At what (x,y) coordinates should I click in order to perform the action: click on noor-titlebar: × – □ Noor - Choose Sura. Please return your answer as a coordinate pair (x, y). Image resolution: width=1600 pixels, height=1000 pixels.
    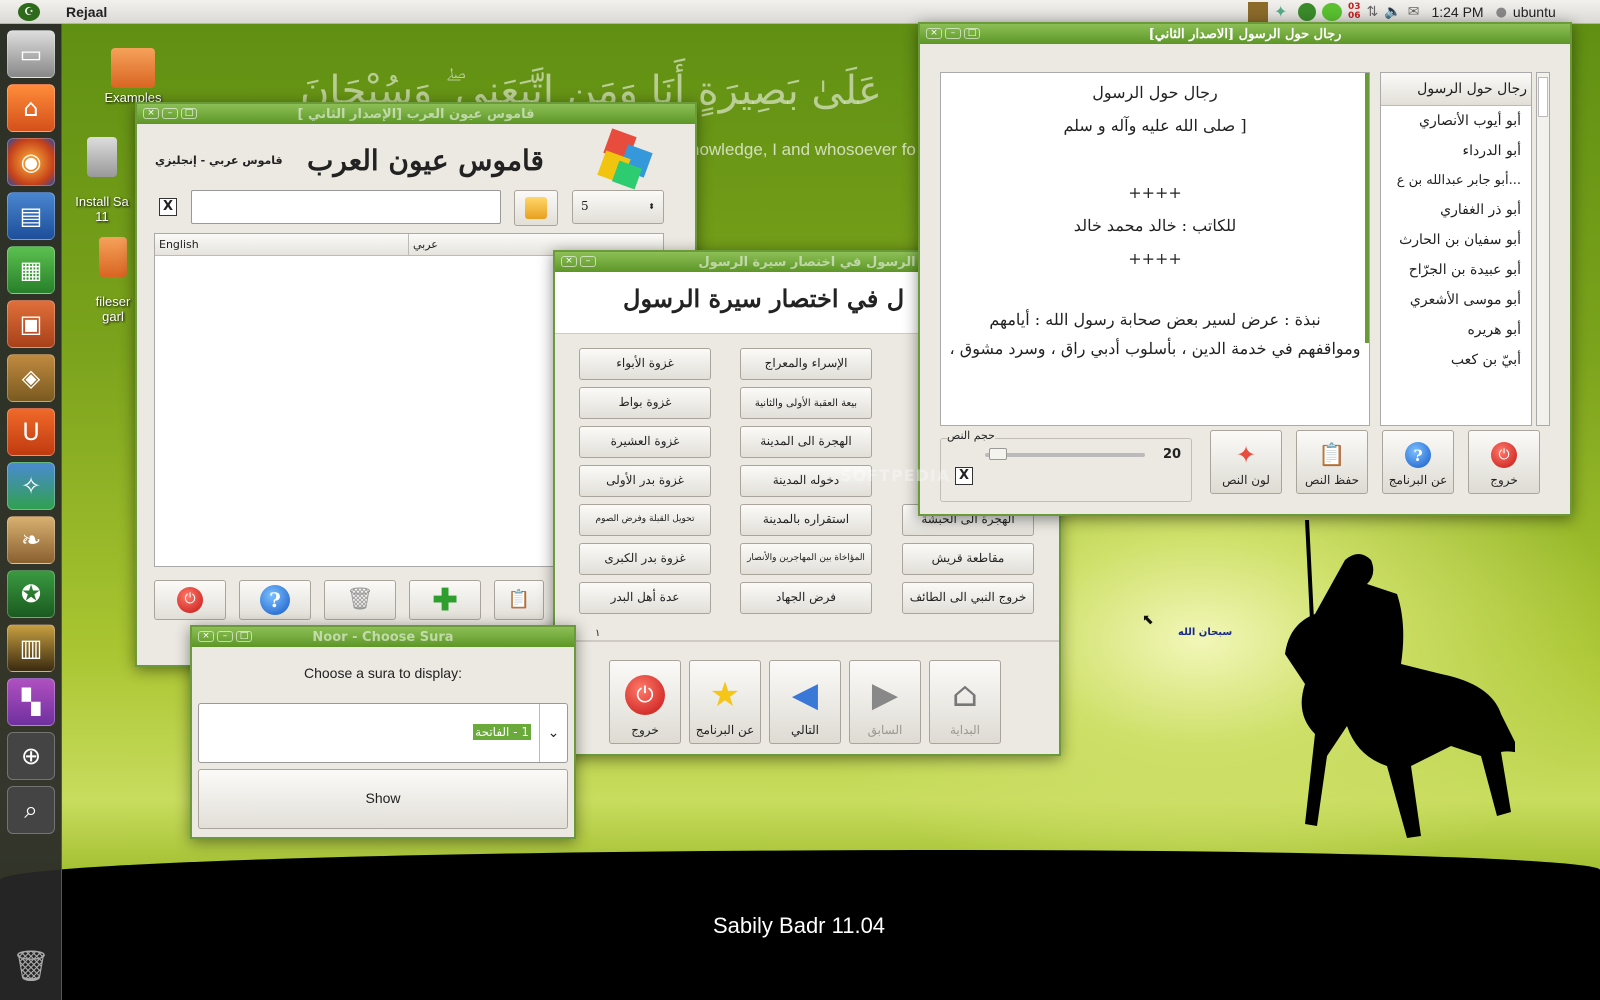
    Looking at the image, I should click on (383, 637).